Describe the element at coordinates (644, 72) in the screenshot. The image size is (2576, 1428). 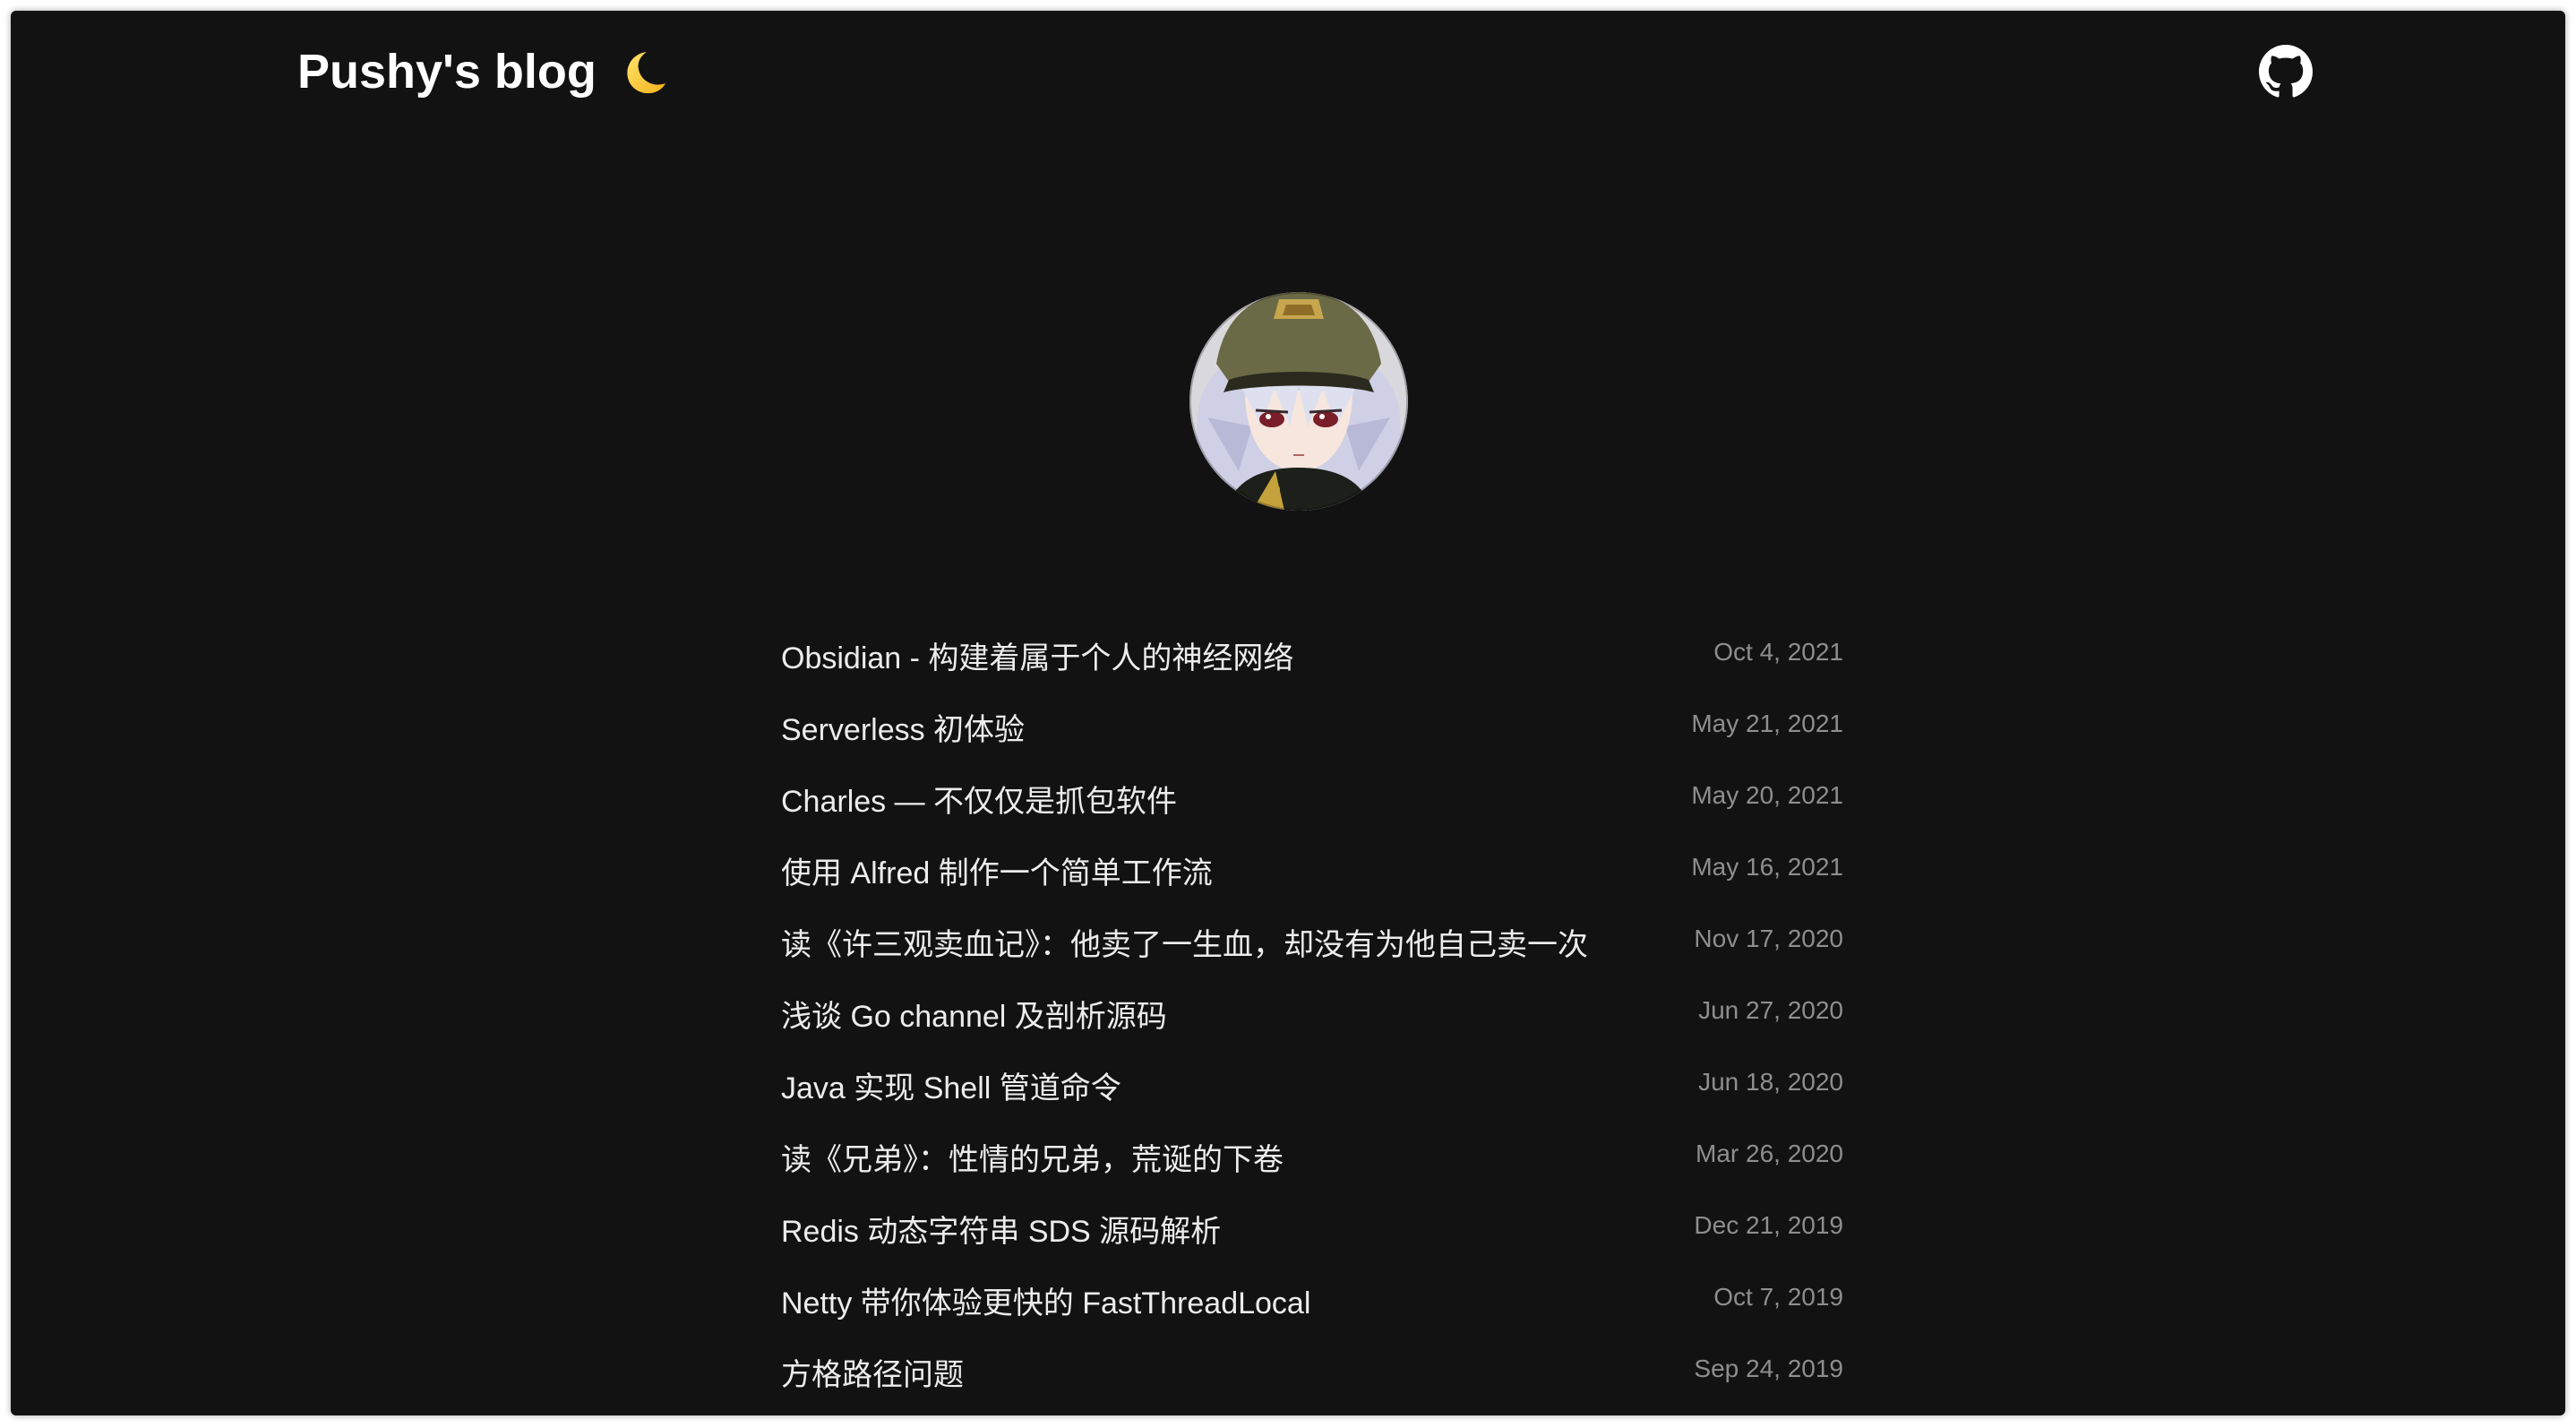
I see `moon-icon` at that location.